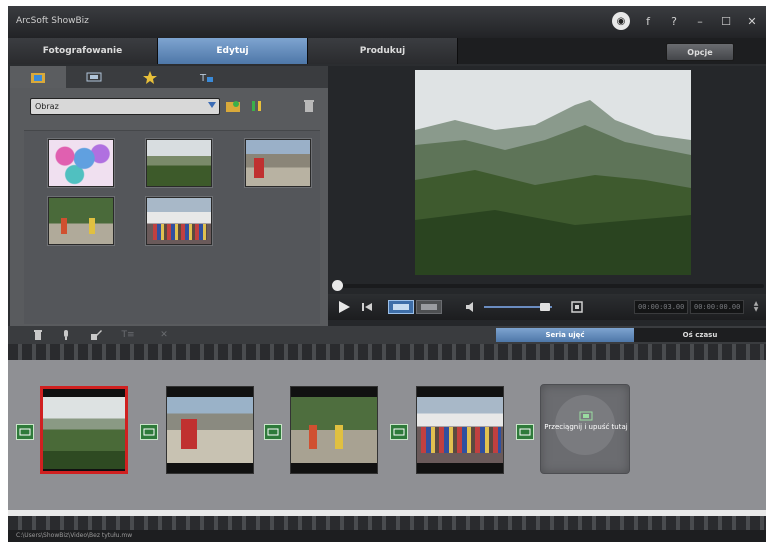 This screenshot has height=542, width=766. Describe the element at coordinates (179, 163) in the screenshot. I see `media-thumb-mountains` at that location.